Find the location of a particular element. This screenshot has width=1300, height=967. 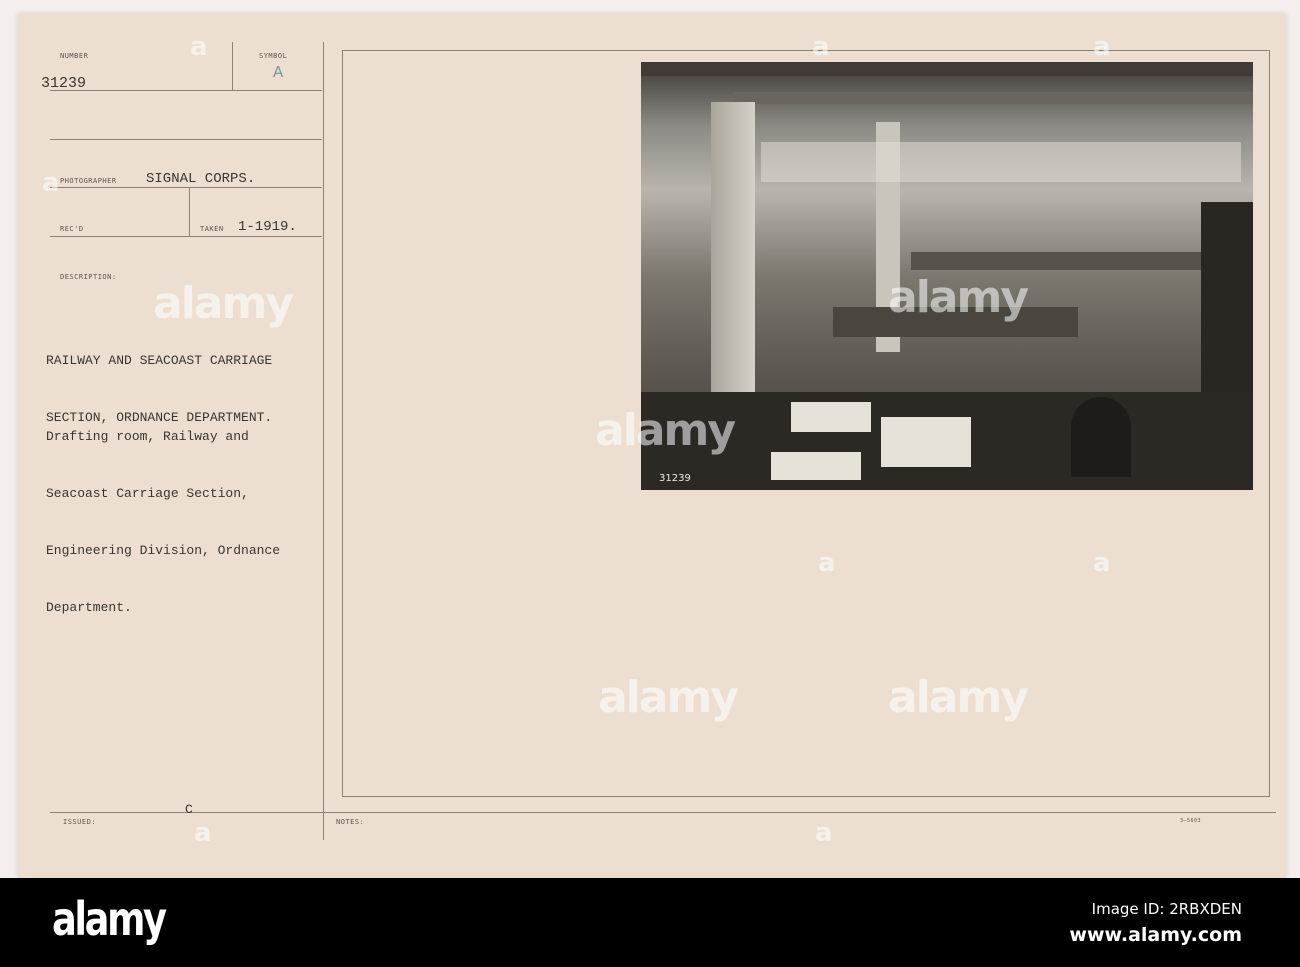

symbol-value: A is located at coordinates (278, 73).